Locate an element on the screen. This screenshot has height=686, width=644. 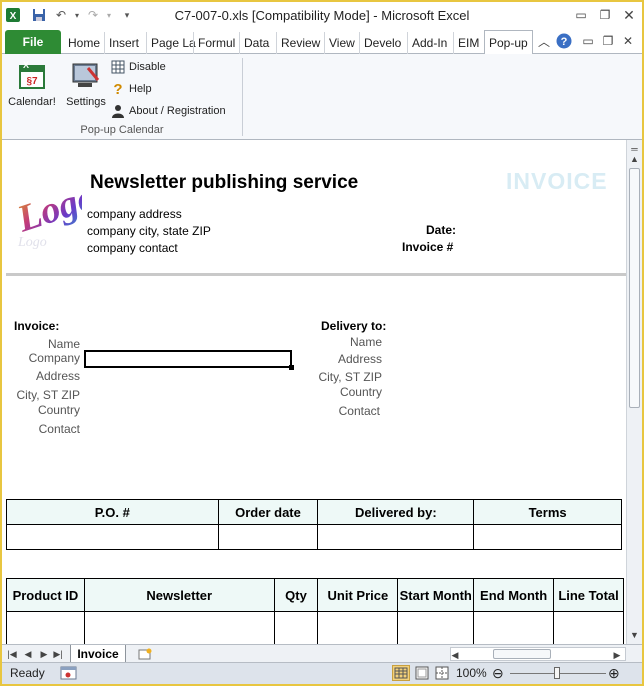
first-sheet-icon: |◀ is located at coordinates (12, 654).